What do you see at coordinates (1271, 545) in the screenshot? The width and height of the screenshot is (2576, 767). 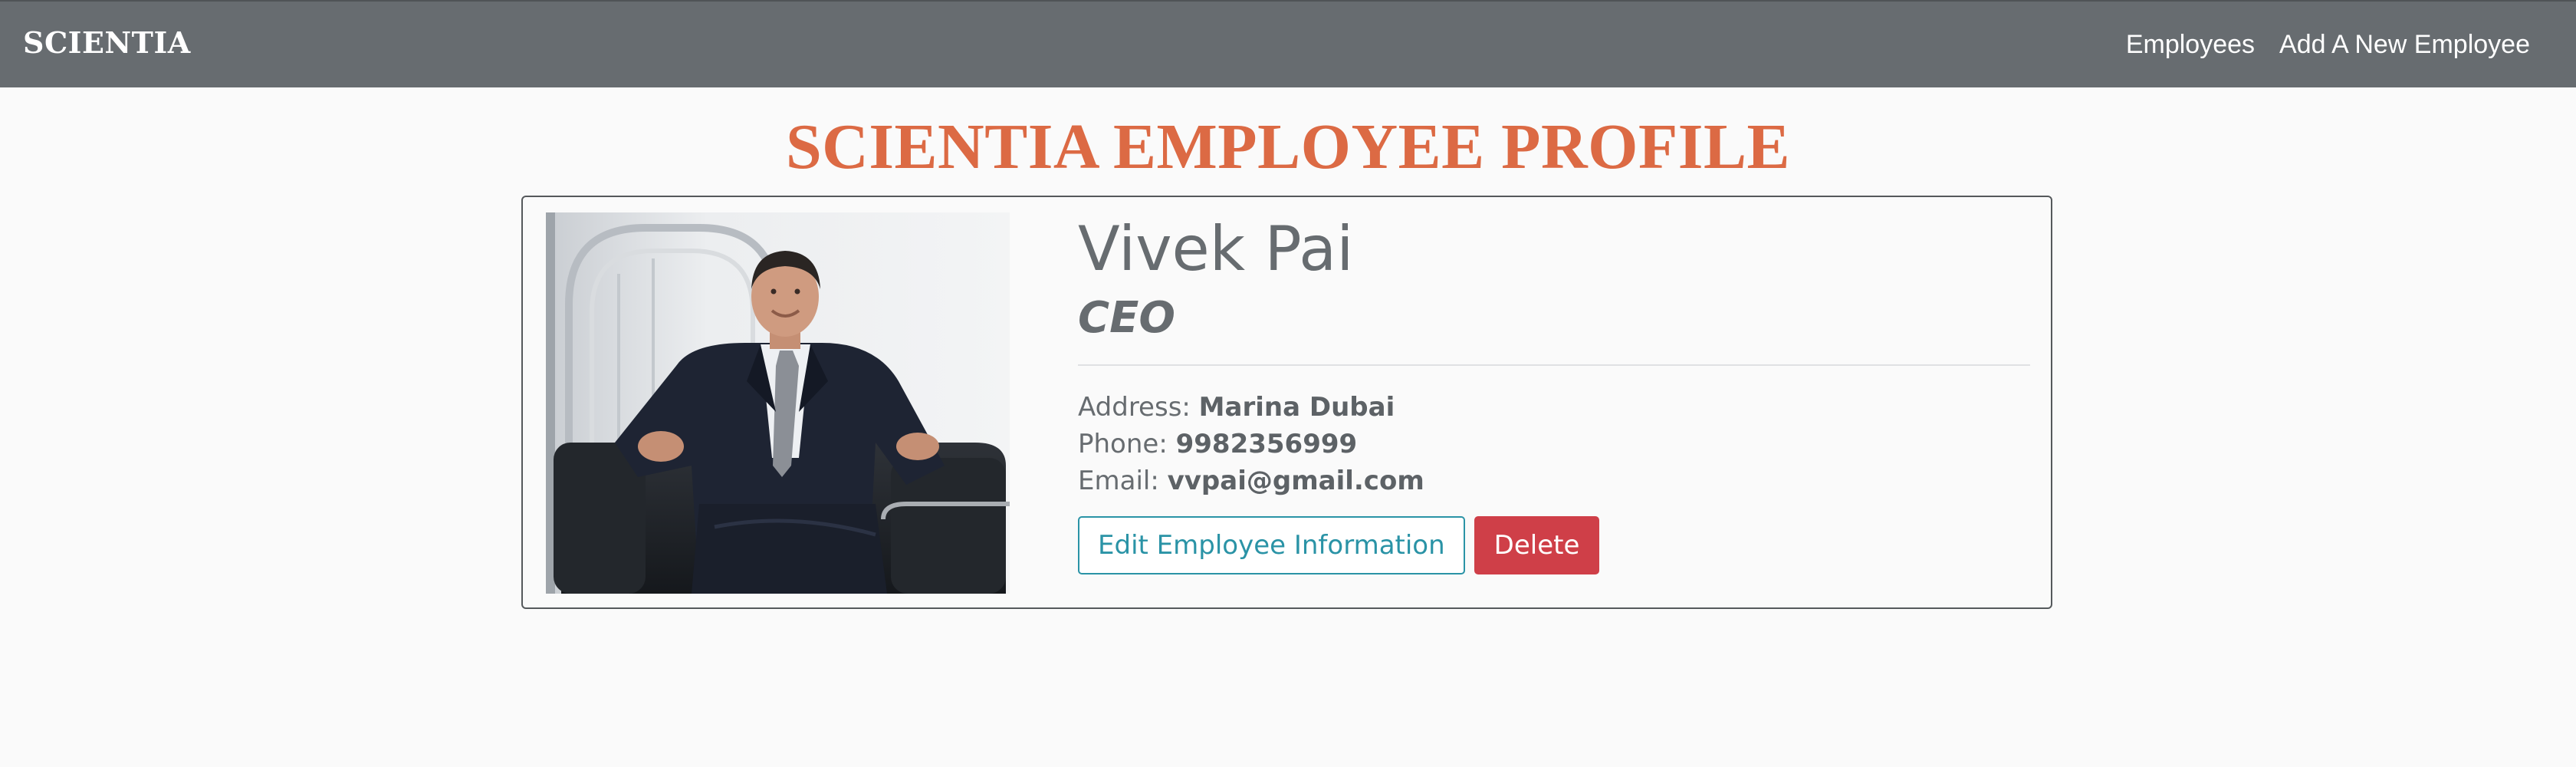 I see `edit-employee-button: Edit Employee Information` at bounding box center [1271, 545].